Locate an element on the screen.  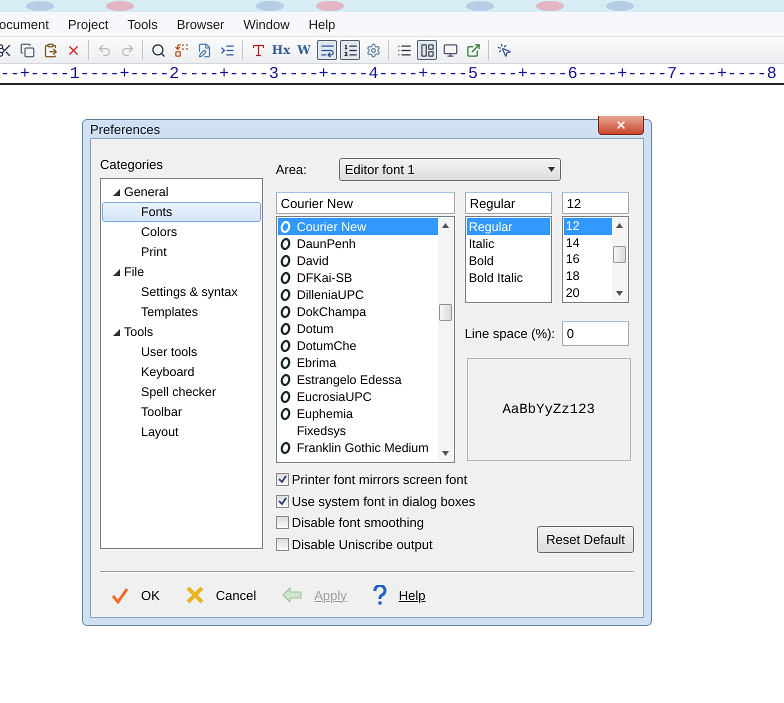
option-checkbox: Printer font mirrors screen font is located at coordinates (376, 479).